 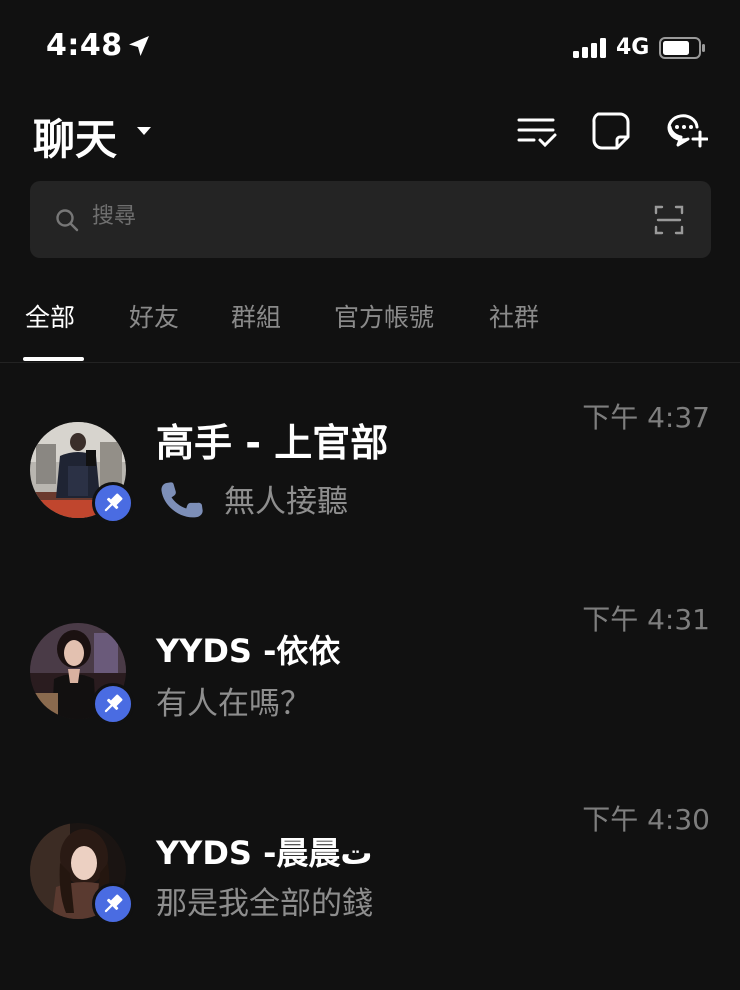 I want to click on location-arrow-icon, so click(x=139, y=46).